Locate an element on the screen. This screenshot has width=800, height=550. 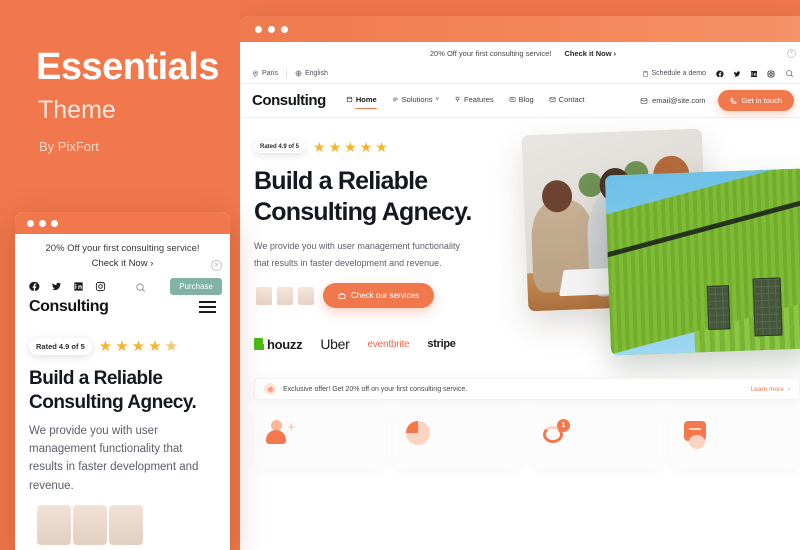
nav-item-label: Features is located at coordinates (479, 99).